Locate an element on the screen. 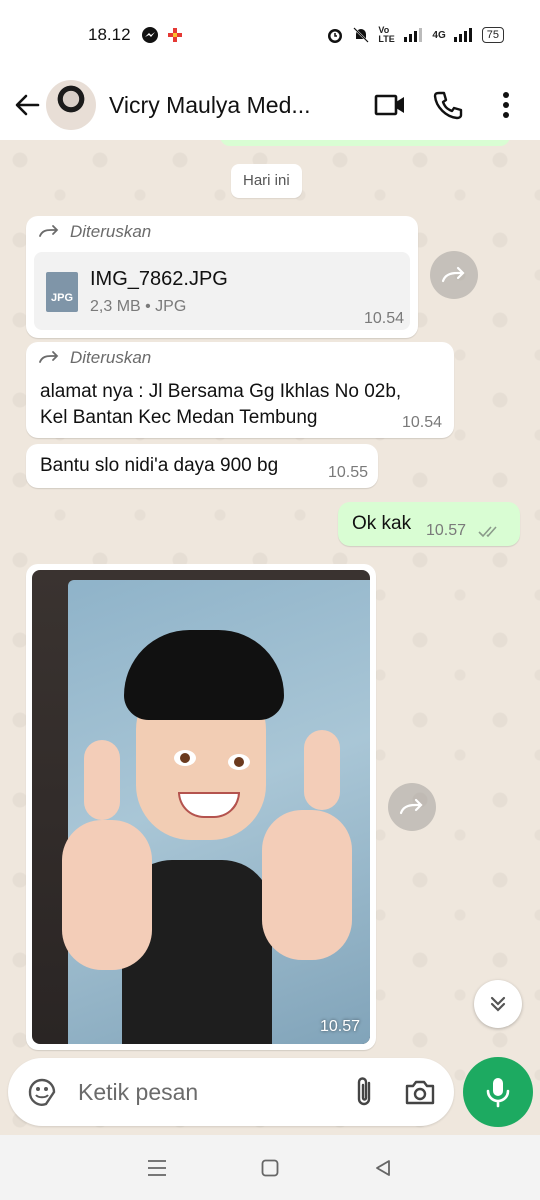 Image resolution: width=540 pixels, height=1200 pixels. status-bar: 18.12 Vo LTE 4G 75 is located at coordinates (270, 35).